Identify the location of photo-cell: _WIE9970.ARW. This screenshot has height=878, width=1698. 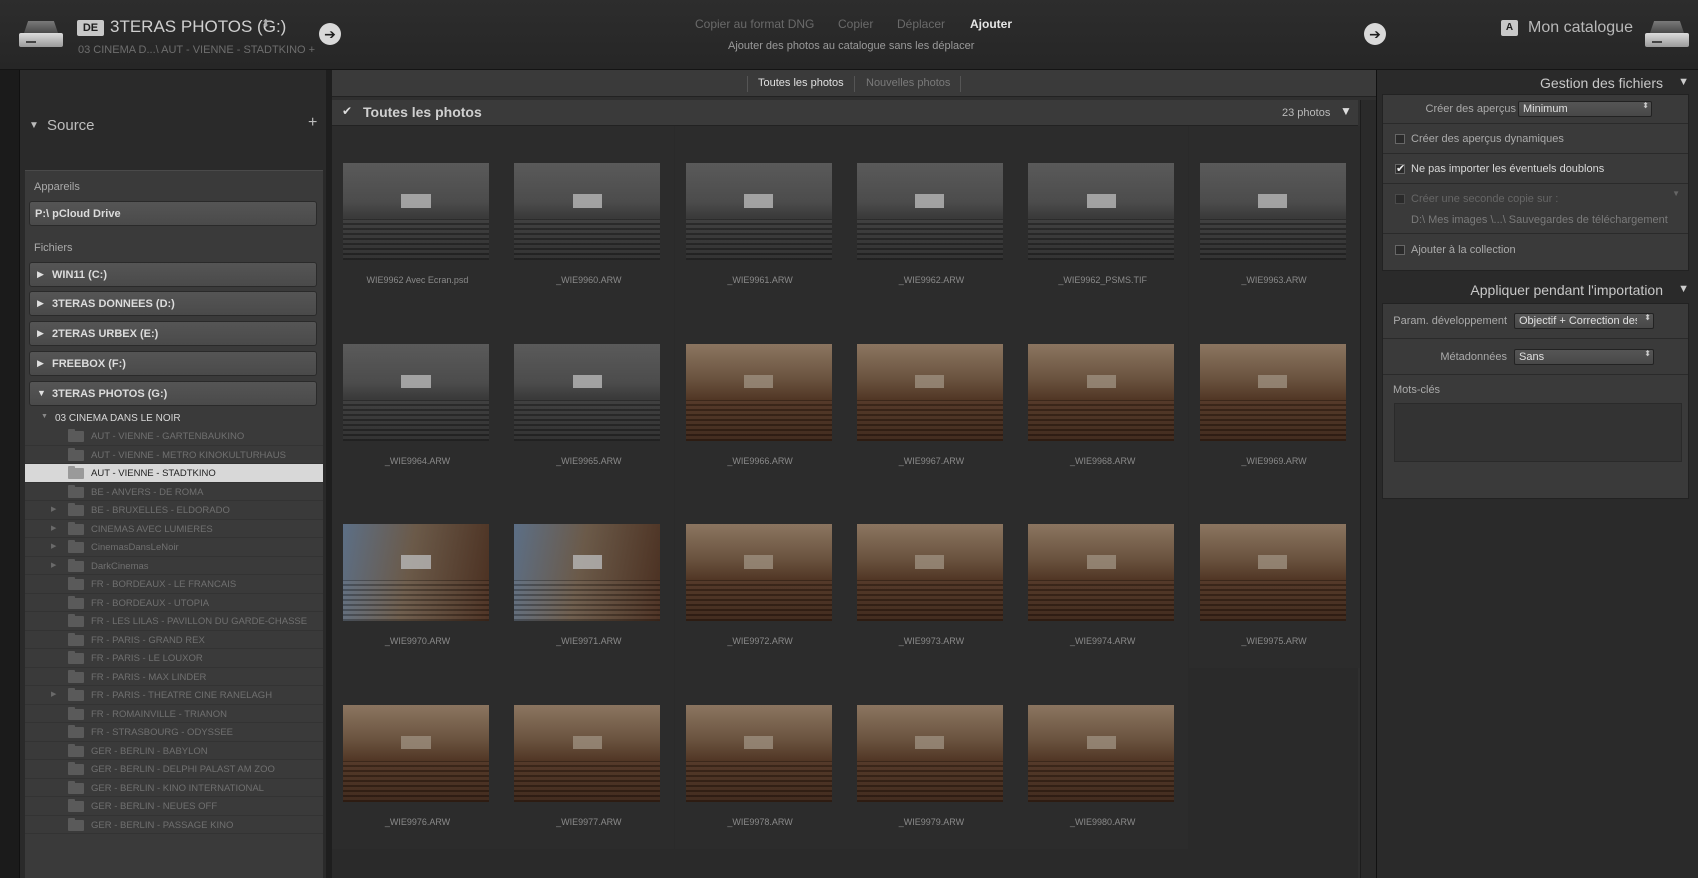
(417, 577).